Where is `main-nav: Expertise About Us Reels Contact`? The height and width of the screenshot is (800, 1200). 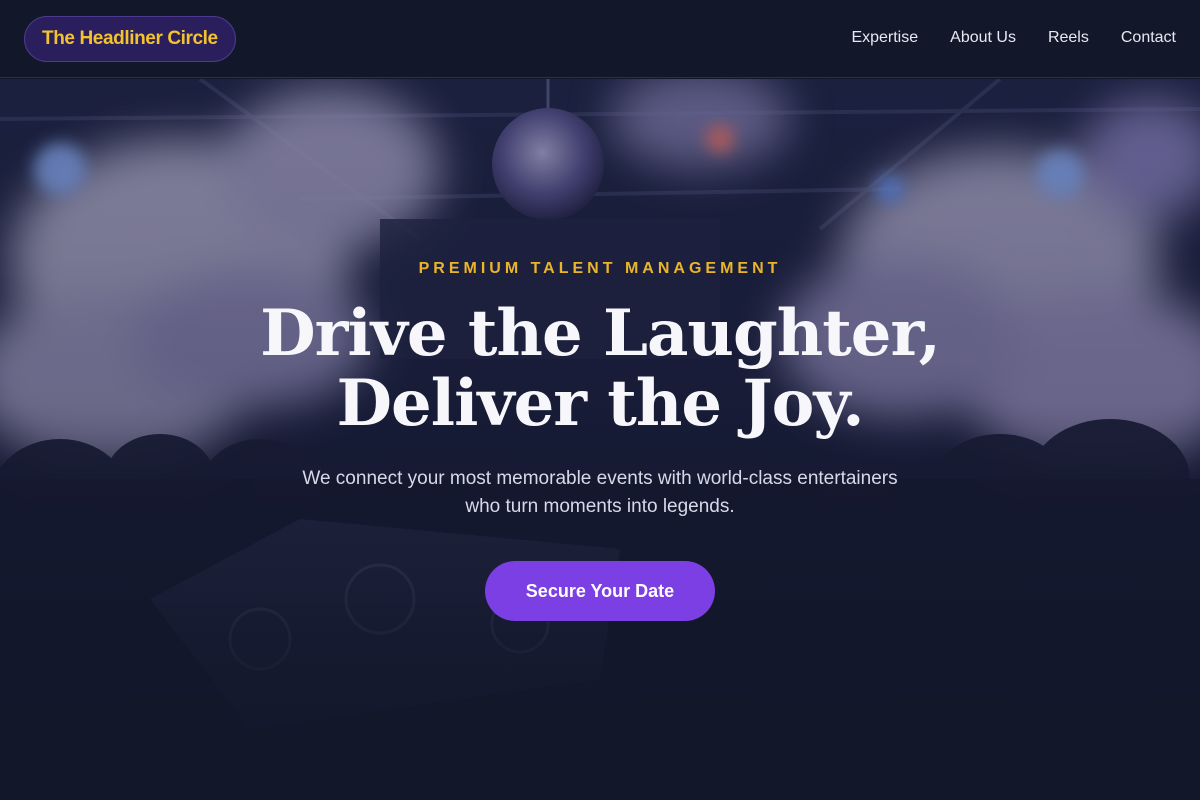 main-nav: Expertise About Us Reels Contact is located at coordinates (997, 38).